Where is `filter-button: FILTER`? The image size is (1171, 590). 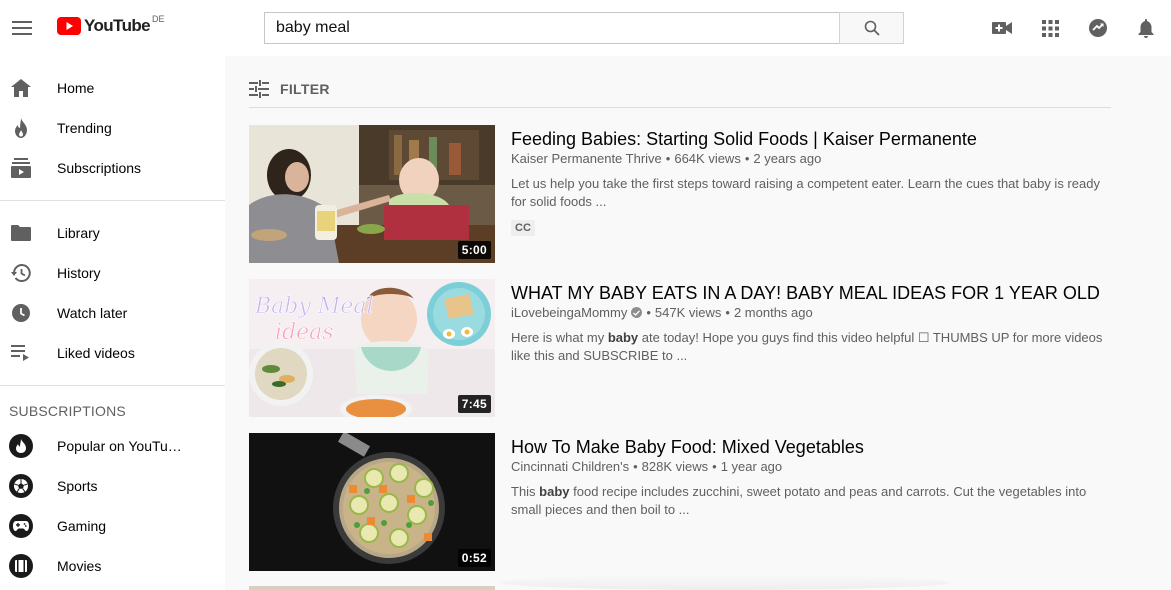
filter-button: FILTER is located at coordinates (289, 89).